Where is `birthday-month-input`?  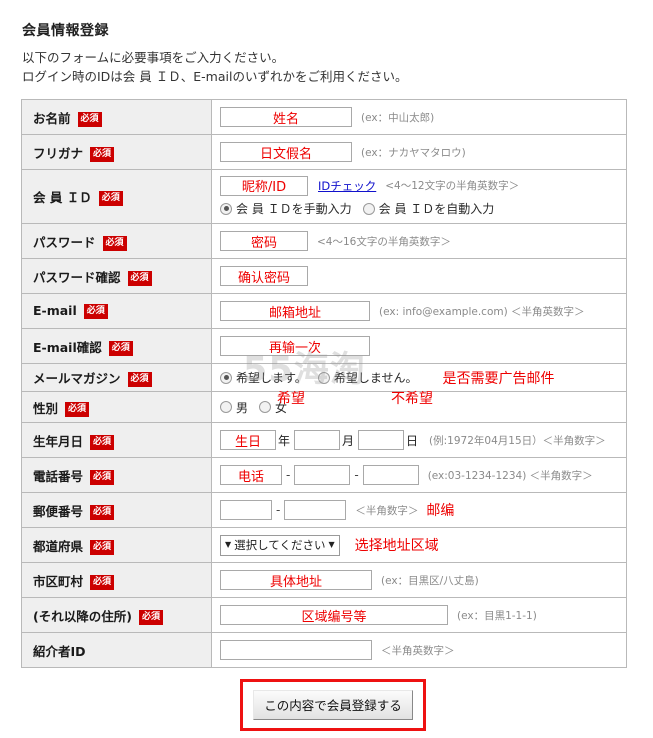
birthday-month-input is located at coordinates (317, 440).